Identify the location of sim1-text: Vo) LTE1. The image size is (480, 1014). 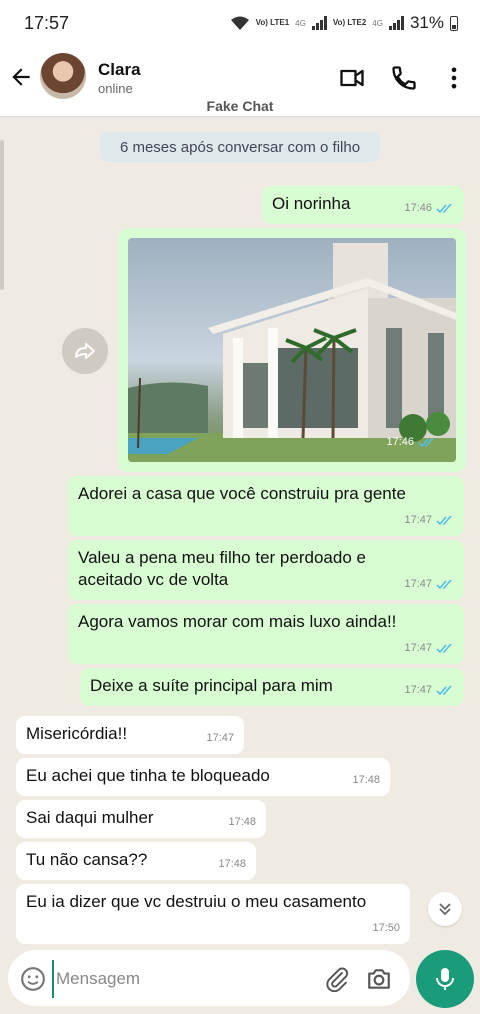
(272, 22).